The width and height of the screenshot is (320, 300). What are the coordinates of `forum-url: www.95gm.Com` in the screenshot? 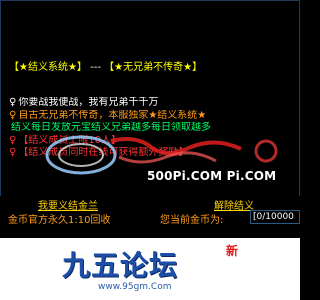 It's located at (135, 287).